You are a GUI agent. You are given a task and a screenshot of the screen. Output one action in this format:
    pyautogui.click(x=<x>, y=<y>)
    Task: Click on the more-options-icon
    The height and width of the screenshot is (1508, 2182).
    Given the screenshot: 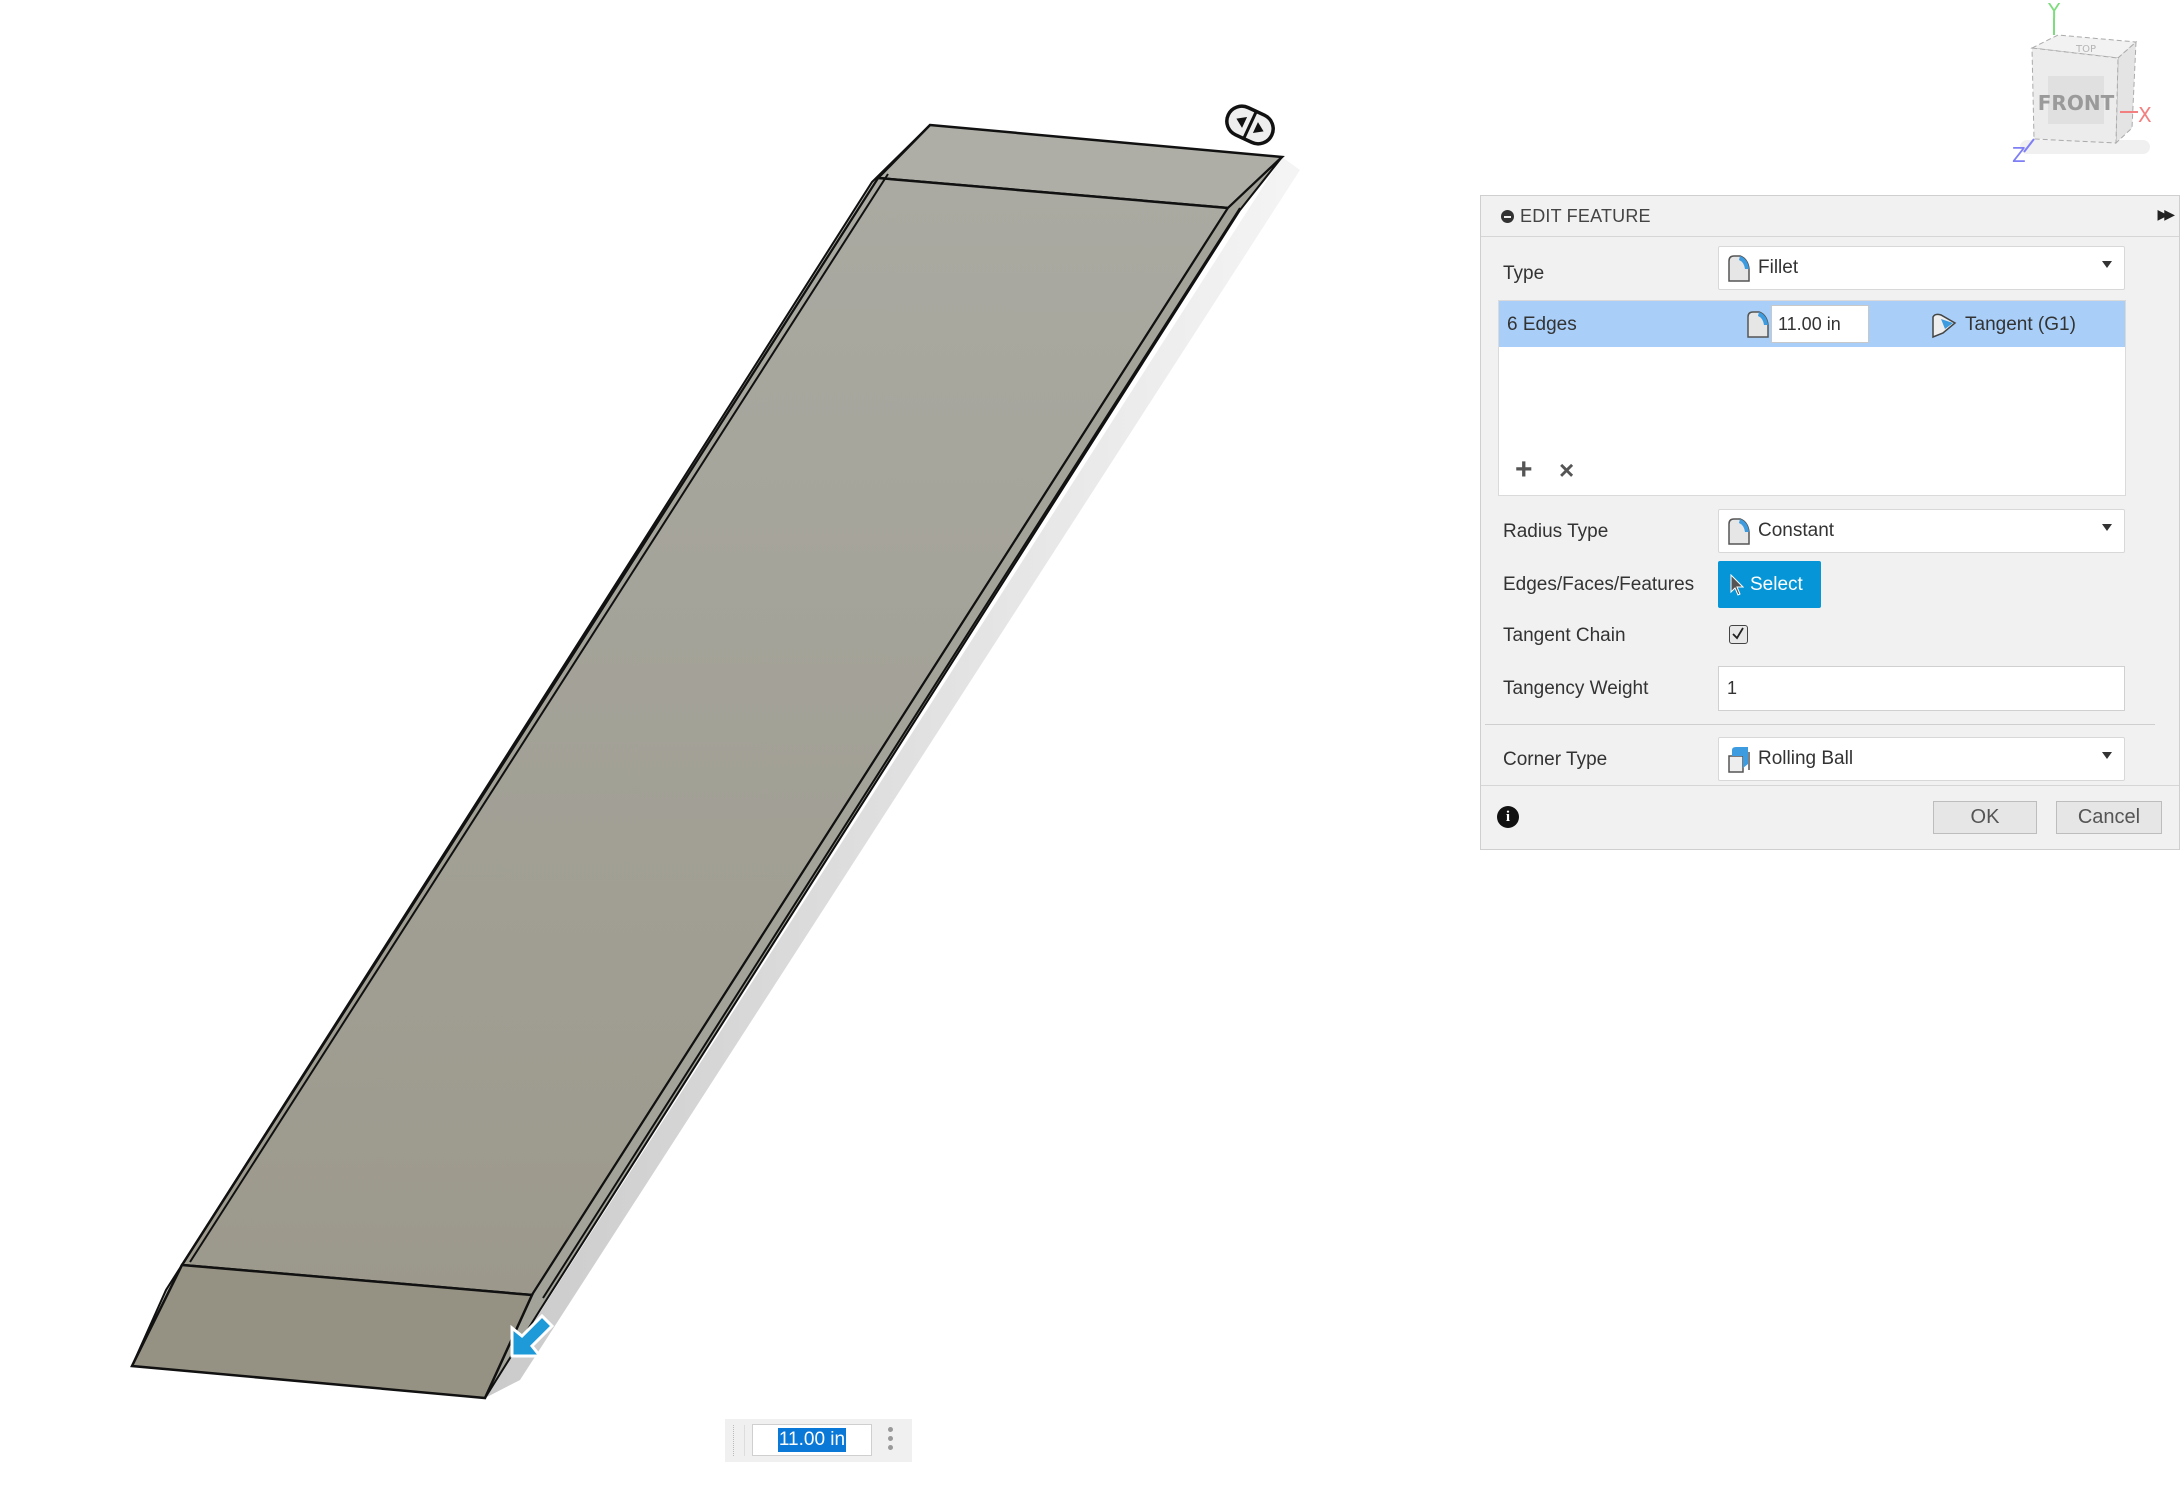 What is the action you would take?
    pyautogui.click(x=891, y=1440)
    